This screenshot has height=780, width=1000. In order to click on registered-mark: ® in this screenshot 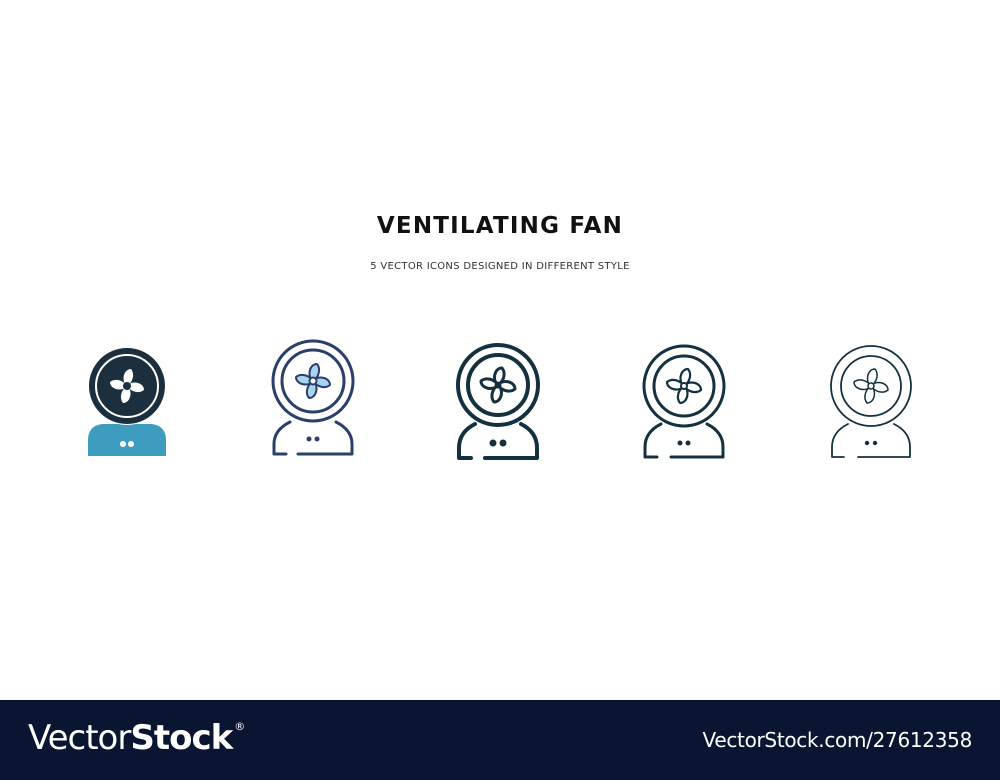, I will do `click(240, 726)`.